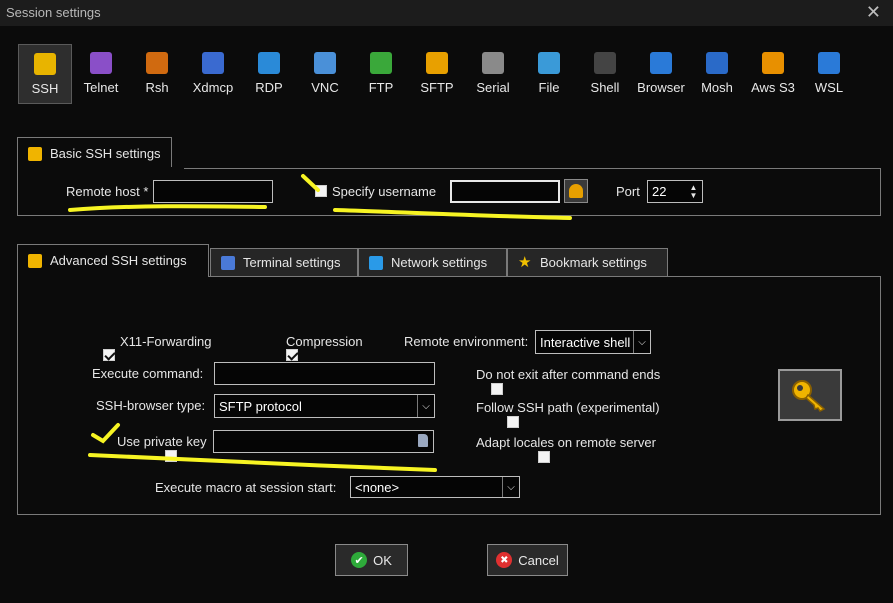 The height and width of the screenshot is (603, 893). Describe the element at coordinates (452, 214) in the screenshot. I see `highlight-underline-username` at that location.